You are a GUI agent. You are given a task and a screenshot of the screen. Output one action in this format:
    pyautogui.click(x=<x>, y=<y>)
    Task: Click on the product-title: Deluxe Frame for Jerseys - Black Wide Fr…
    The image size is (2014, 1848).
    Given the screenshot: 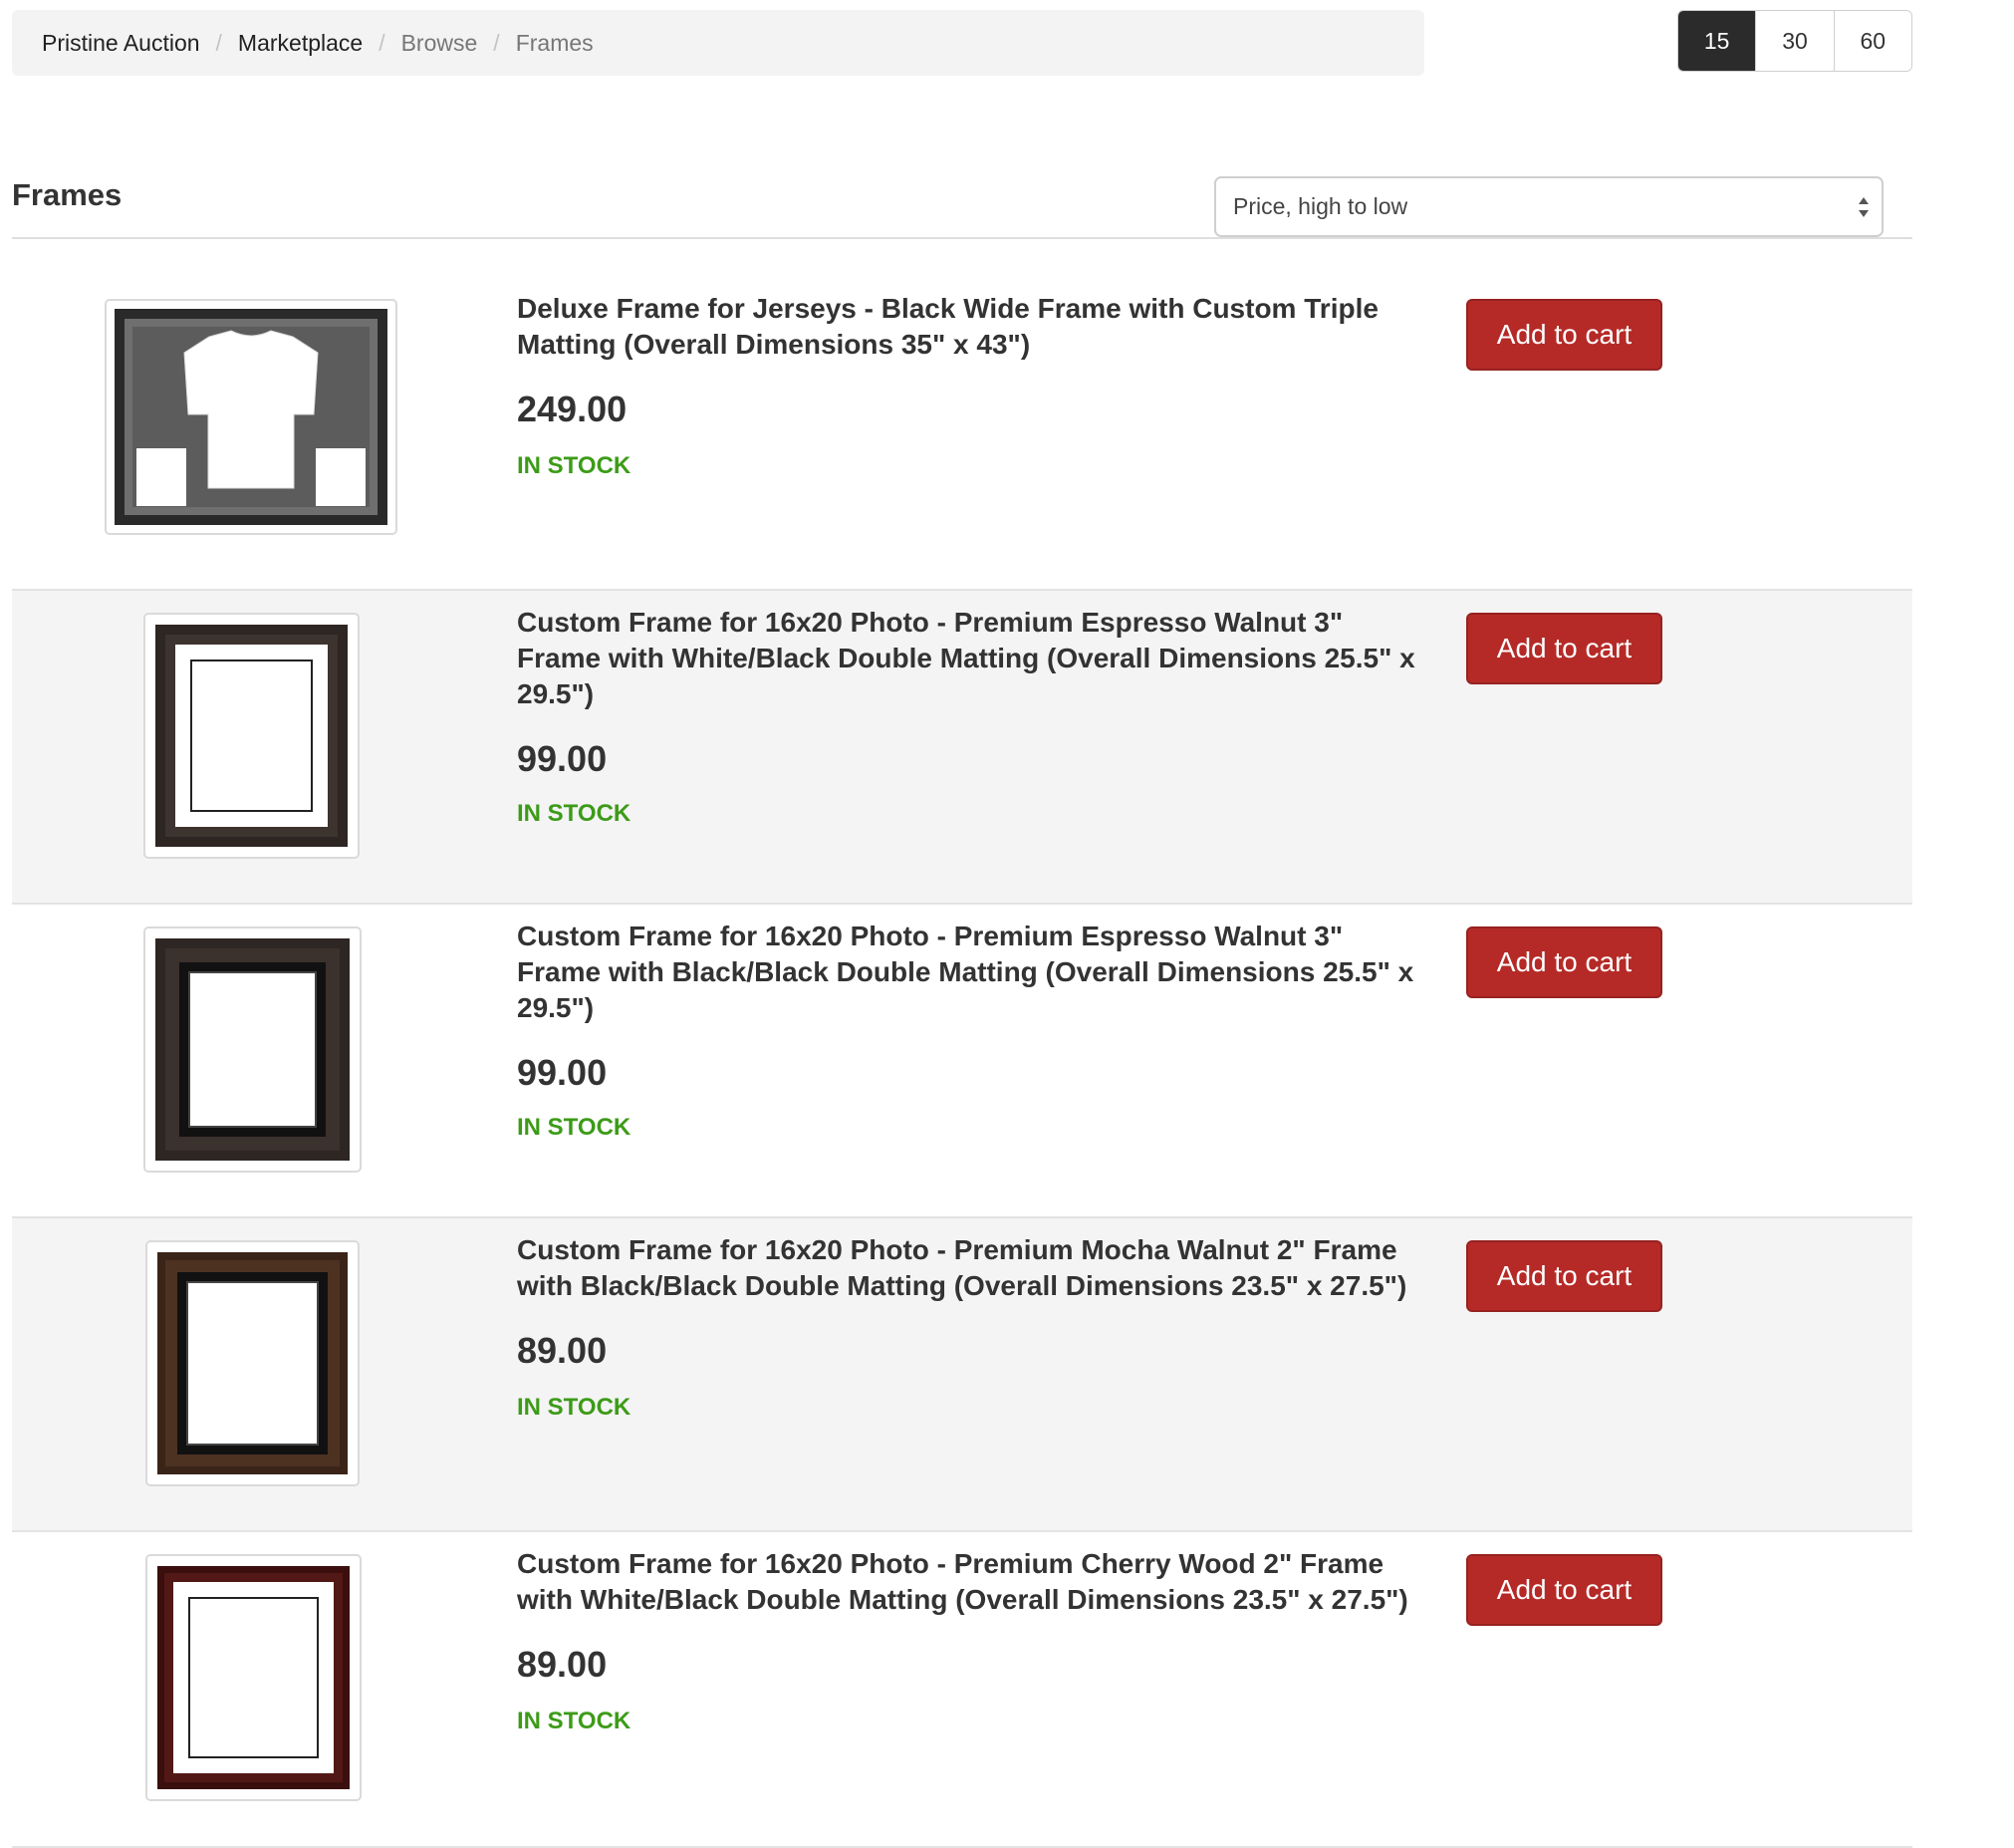 What is the action you would take?
    pyautogui.click(x=975, y=327)
    